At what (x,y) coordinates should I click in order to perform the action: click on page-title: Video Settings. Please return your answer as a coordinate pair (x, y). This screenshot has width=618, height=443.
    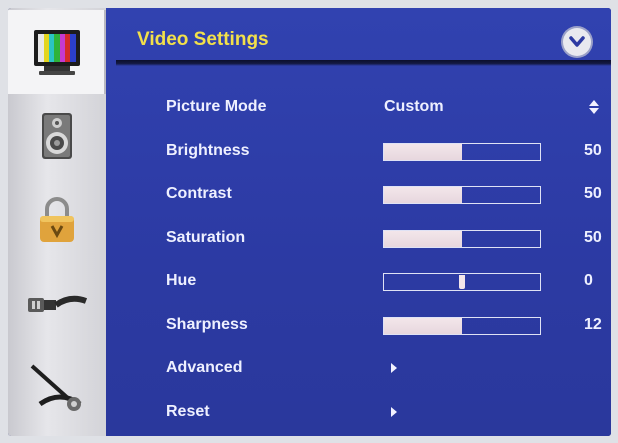
    Looking at the image, I should click on (203, 39).